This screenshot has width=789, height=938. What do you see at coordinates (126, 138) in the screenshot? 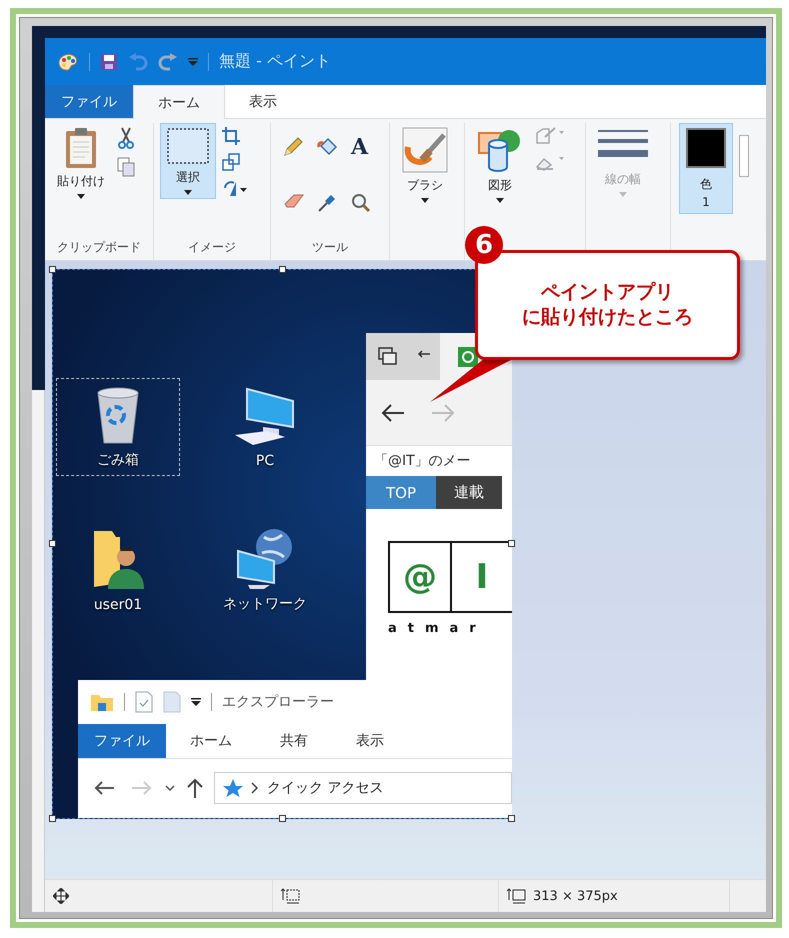
I see `scissors-icon` at bounding box center [126, 138].